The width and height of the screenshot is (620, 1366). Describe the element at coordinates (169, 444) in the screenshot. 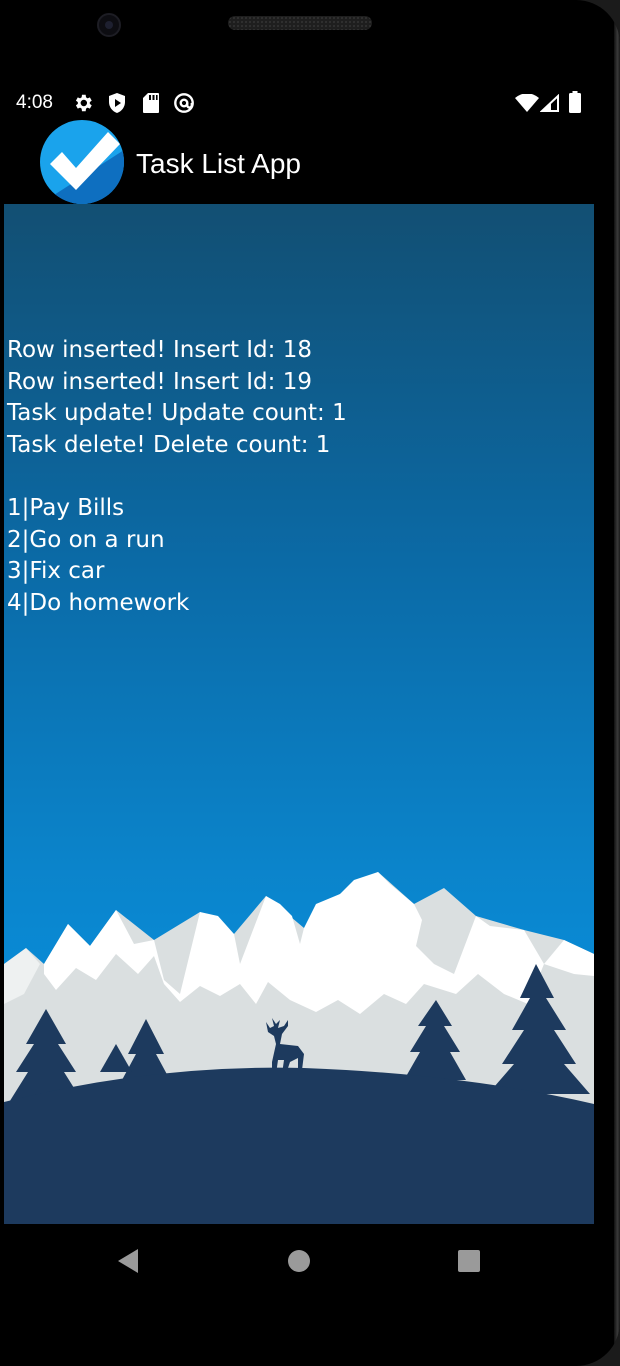

I see `status-message: Task delete! Delete count: 1` at that location.